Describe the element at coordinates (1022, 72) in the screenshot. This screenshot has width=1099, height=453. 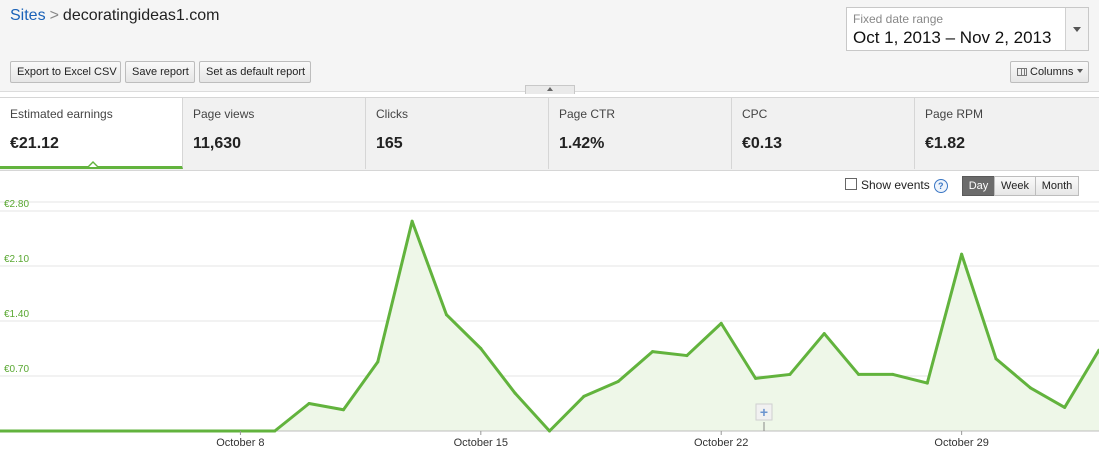
I see `columns-icon` at that location.